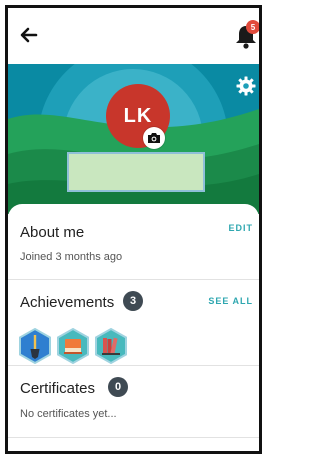  Describe the element at coordinates (230, 301) in the screenshot. I see `see-all-button: SEE ALL` at that location.